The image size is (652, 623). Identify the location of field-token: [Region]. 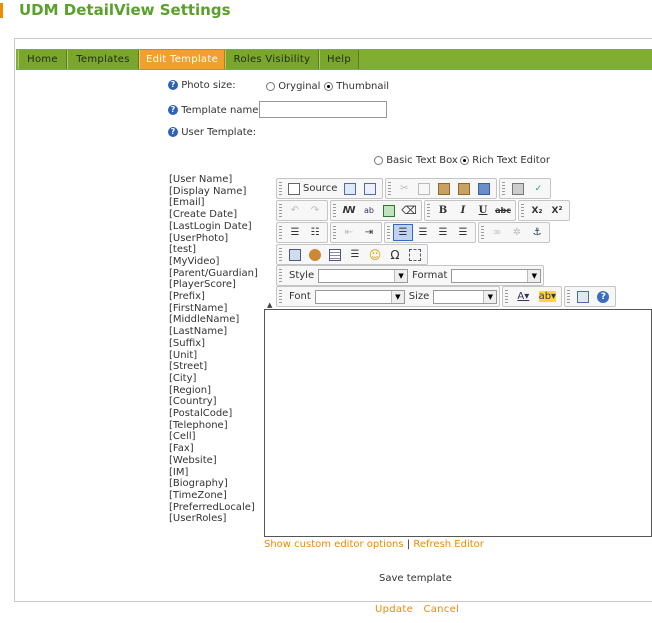
(213, 391).